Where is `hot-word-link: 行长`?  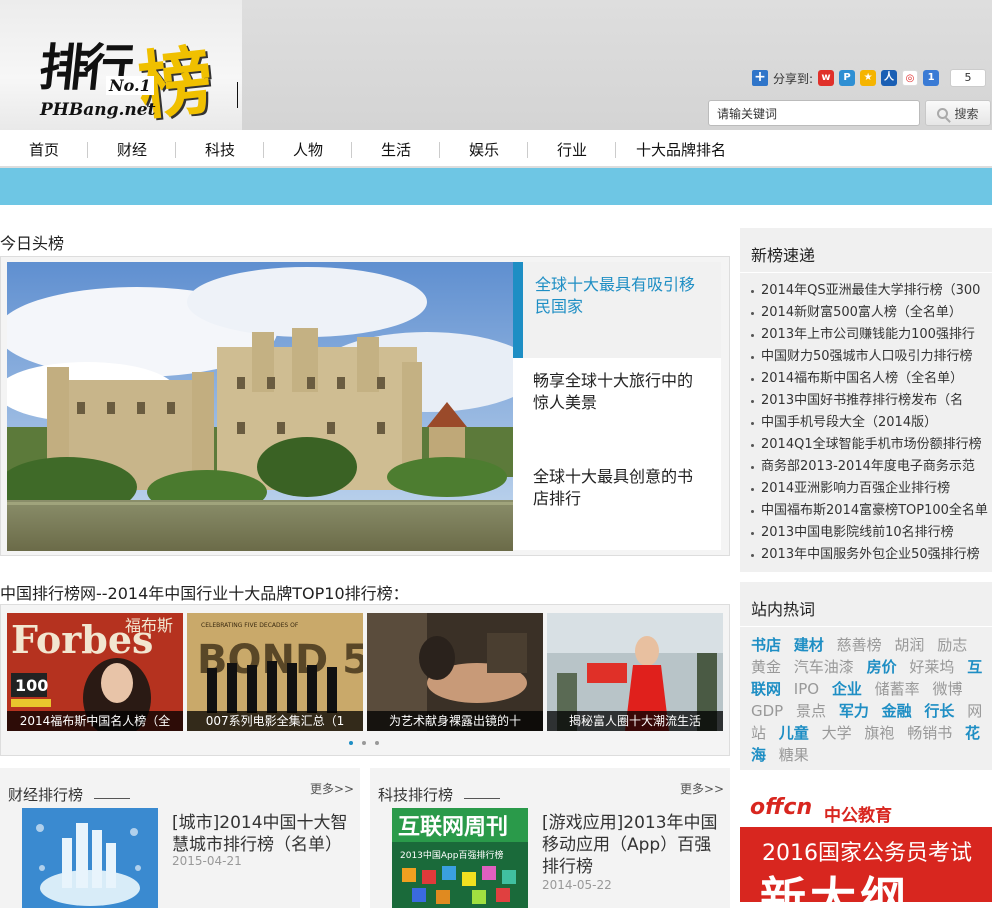 hot-word-link: 行长 is located at coordinates (939, 711).